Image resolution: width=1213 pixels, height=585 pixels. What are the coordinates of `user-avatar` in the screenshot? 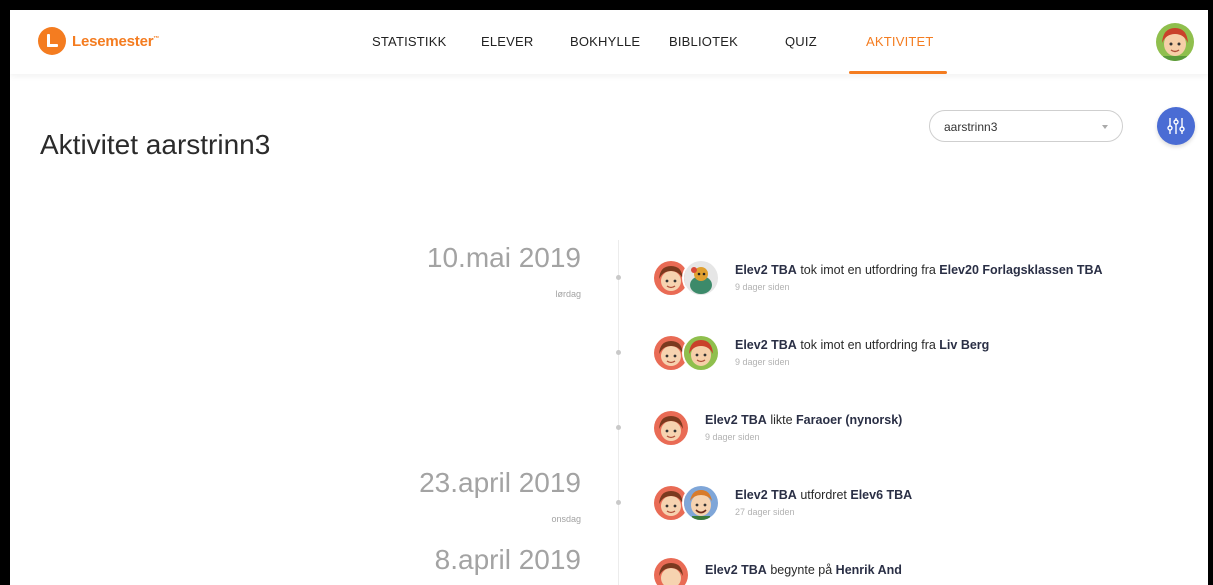 It's located at (1175, 42).